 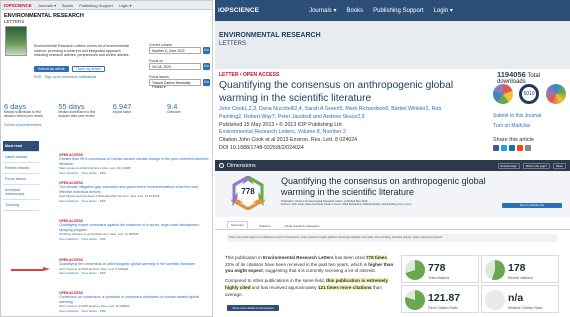 I want to click on submit-article-button: Submit an article, so click(x=51, y=69).